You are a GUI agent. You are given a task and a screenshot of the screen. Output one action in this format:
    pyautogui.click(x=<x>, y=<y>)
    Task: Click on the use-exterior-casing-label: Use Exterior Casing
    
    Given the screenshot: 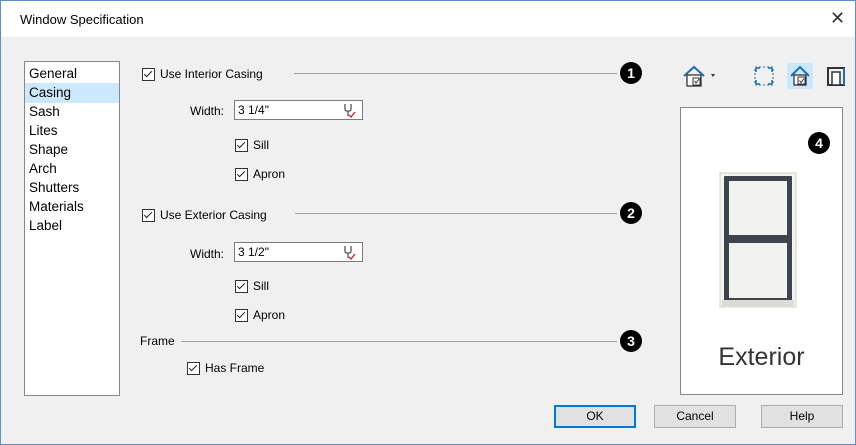 What is the action you would take?
    pyautogui.click(x=213, y=215)
    